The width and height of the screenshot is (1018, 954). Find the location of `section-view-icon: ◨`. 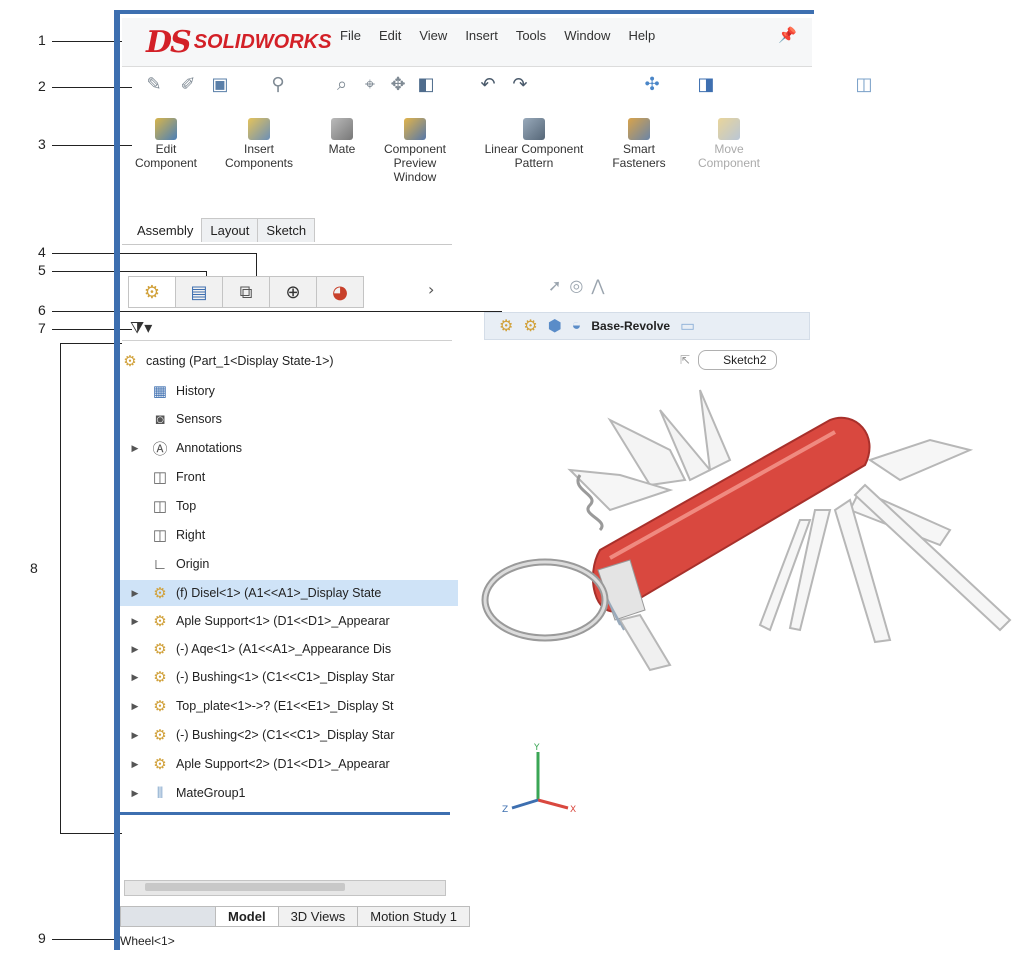

section-view-icon: ◨ is located at coordinates (706, 84).